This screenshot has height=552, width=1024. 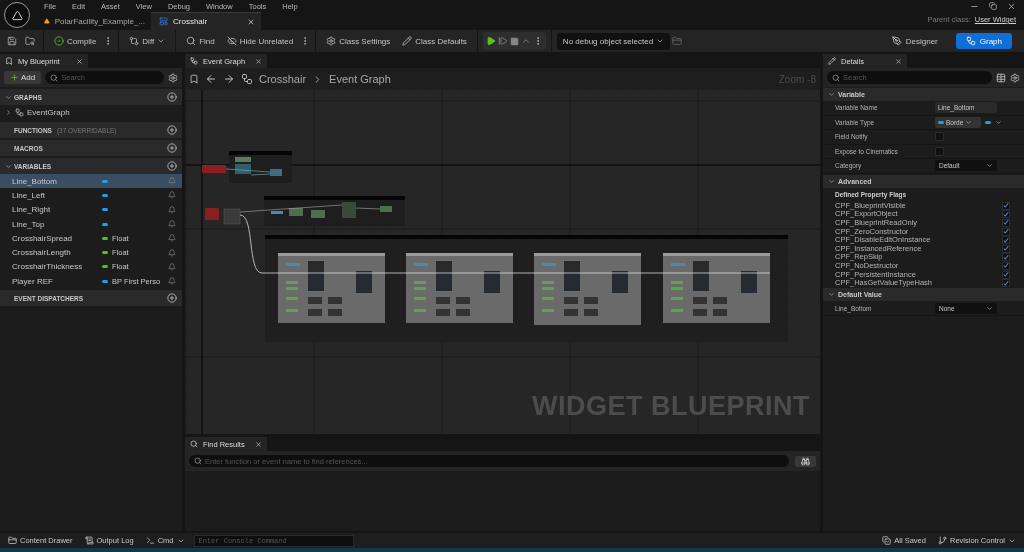 I want to click on document-tab: Crosshair, so click(x=206, y=21).